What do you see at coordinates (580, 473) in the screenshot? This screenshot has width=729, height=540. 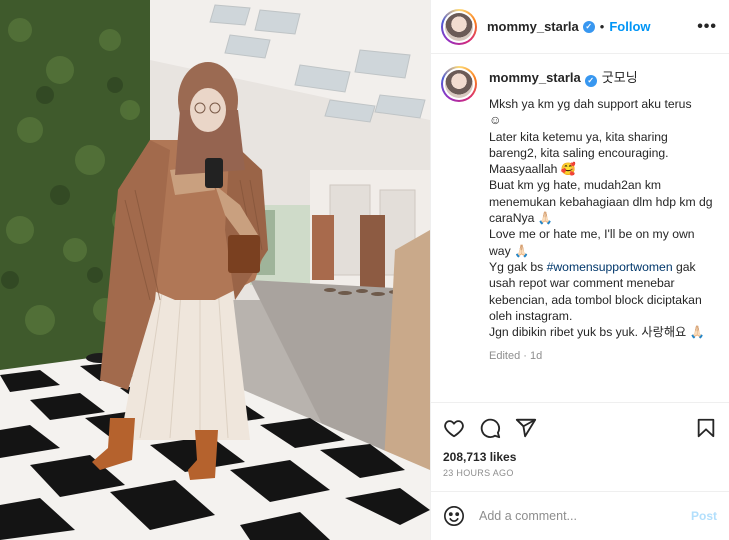 I see `post-timestamp: 23 HOURS AGO` at bounding box center [580, 473].